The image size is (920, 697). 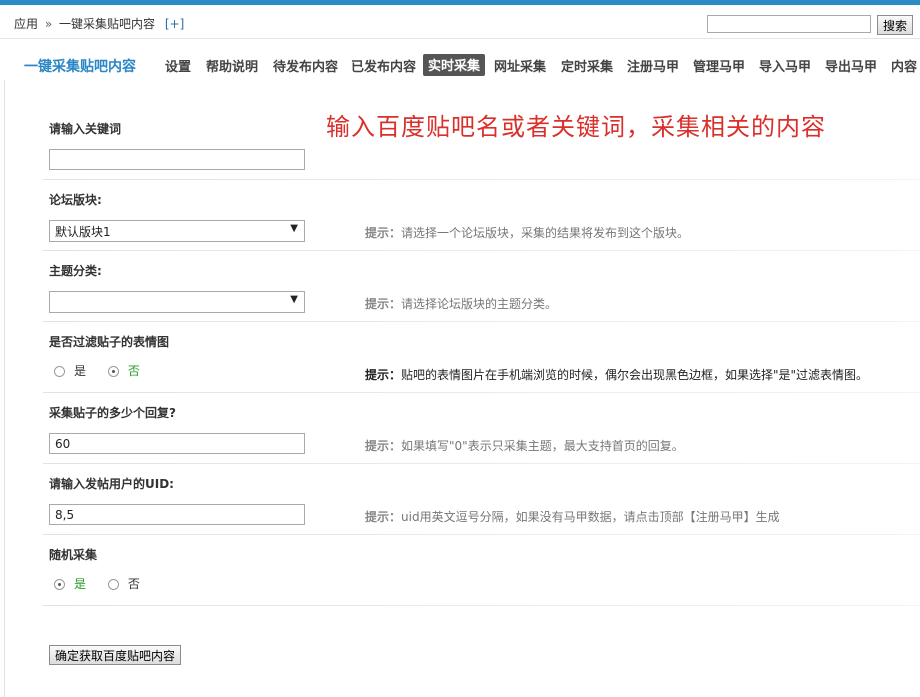 What do you see at coordinates (80, 371) in the screenshot?
I see `filter-emoji-yes-label: 是` at bounding box center [80, 371].